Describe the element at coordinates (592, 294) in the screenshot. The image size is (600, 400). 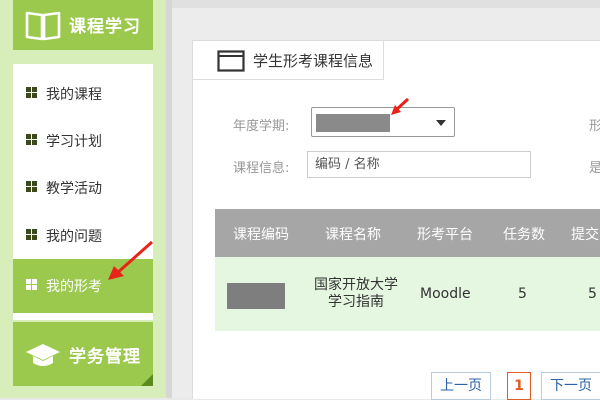
I see `submitted-count-cell: 5` at that location.